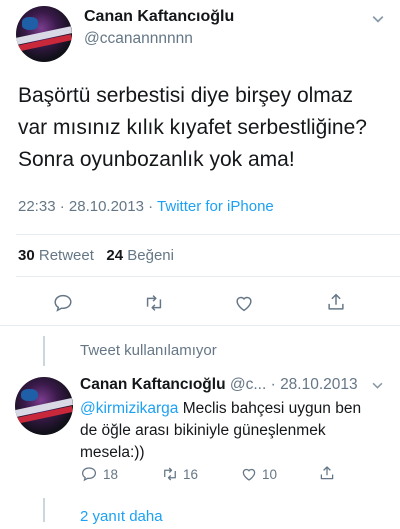  I want to click on tweet-text-line-2: var mısınız kılık kıyafet serbestliğine?, so click(192, 127).